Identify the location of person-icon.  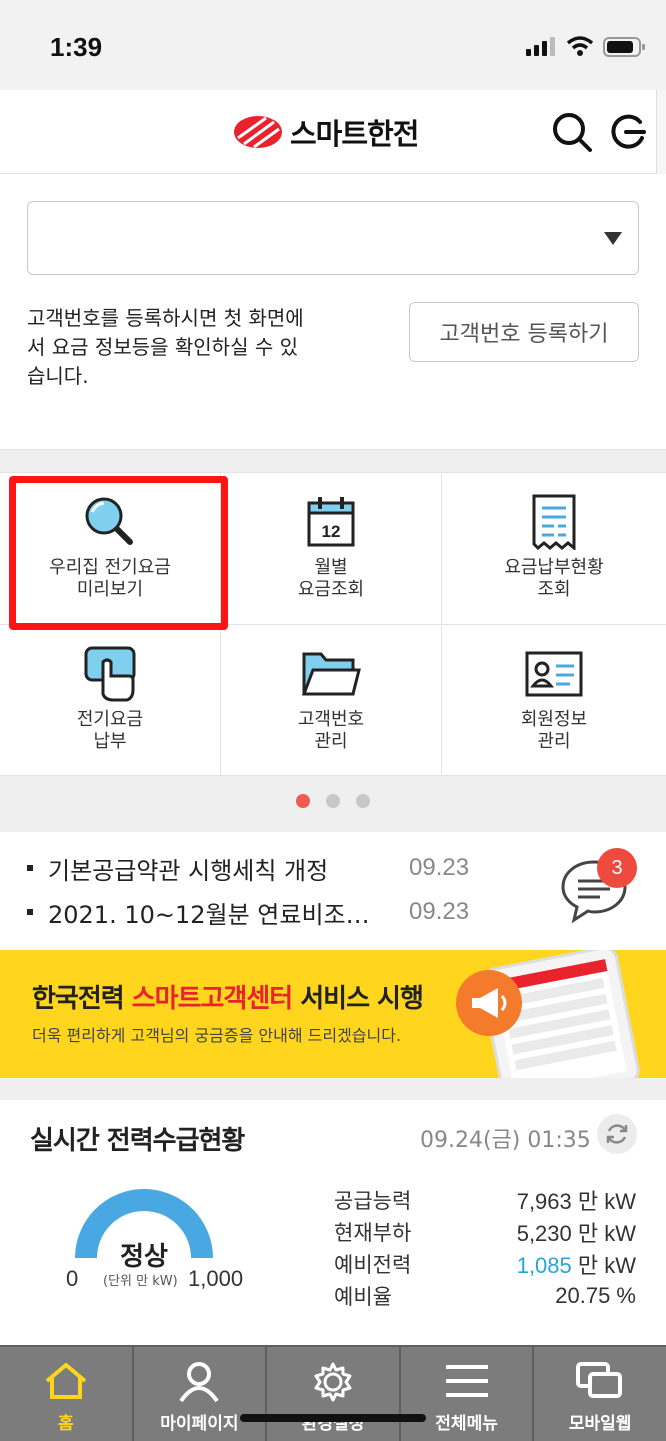
(199, 1382).